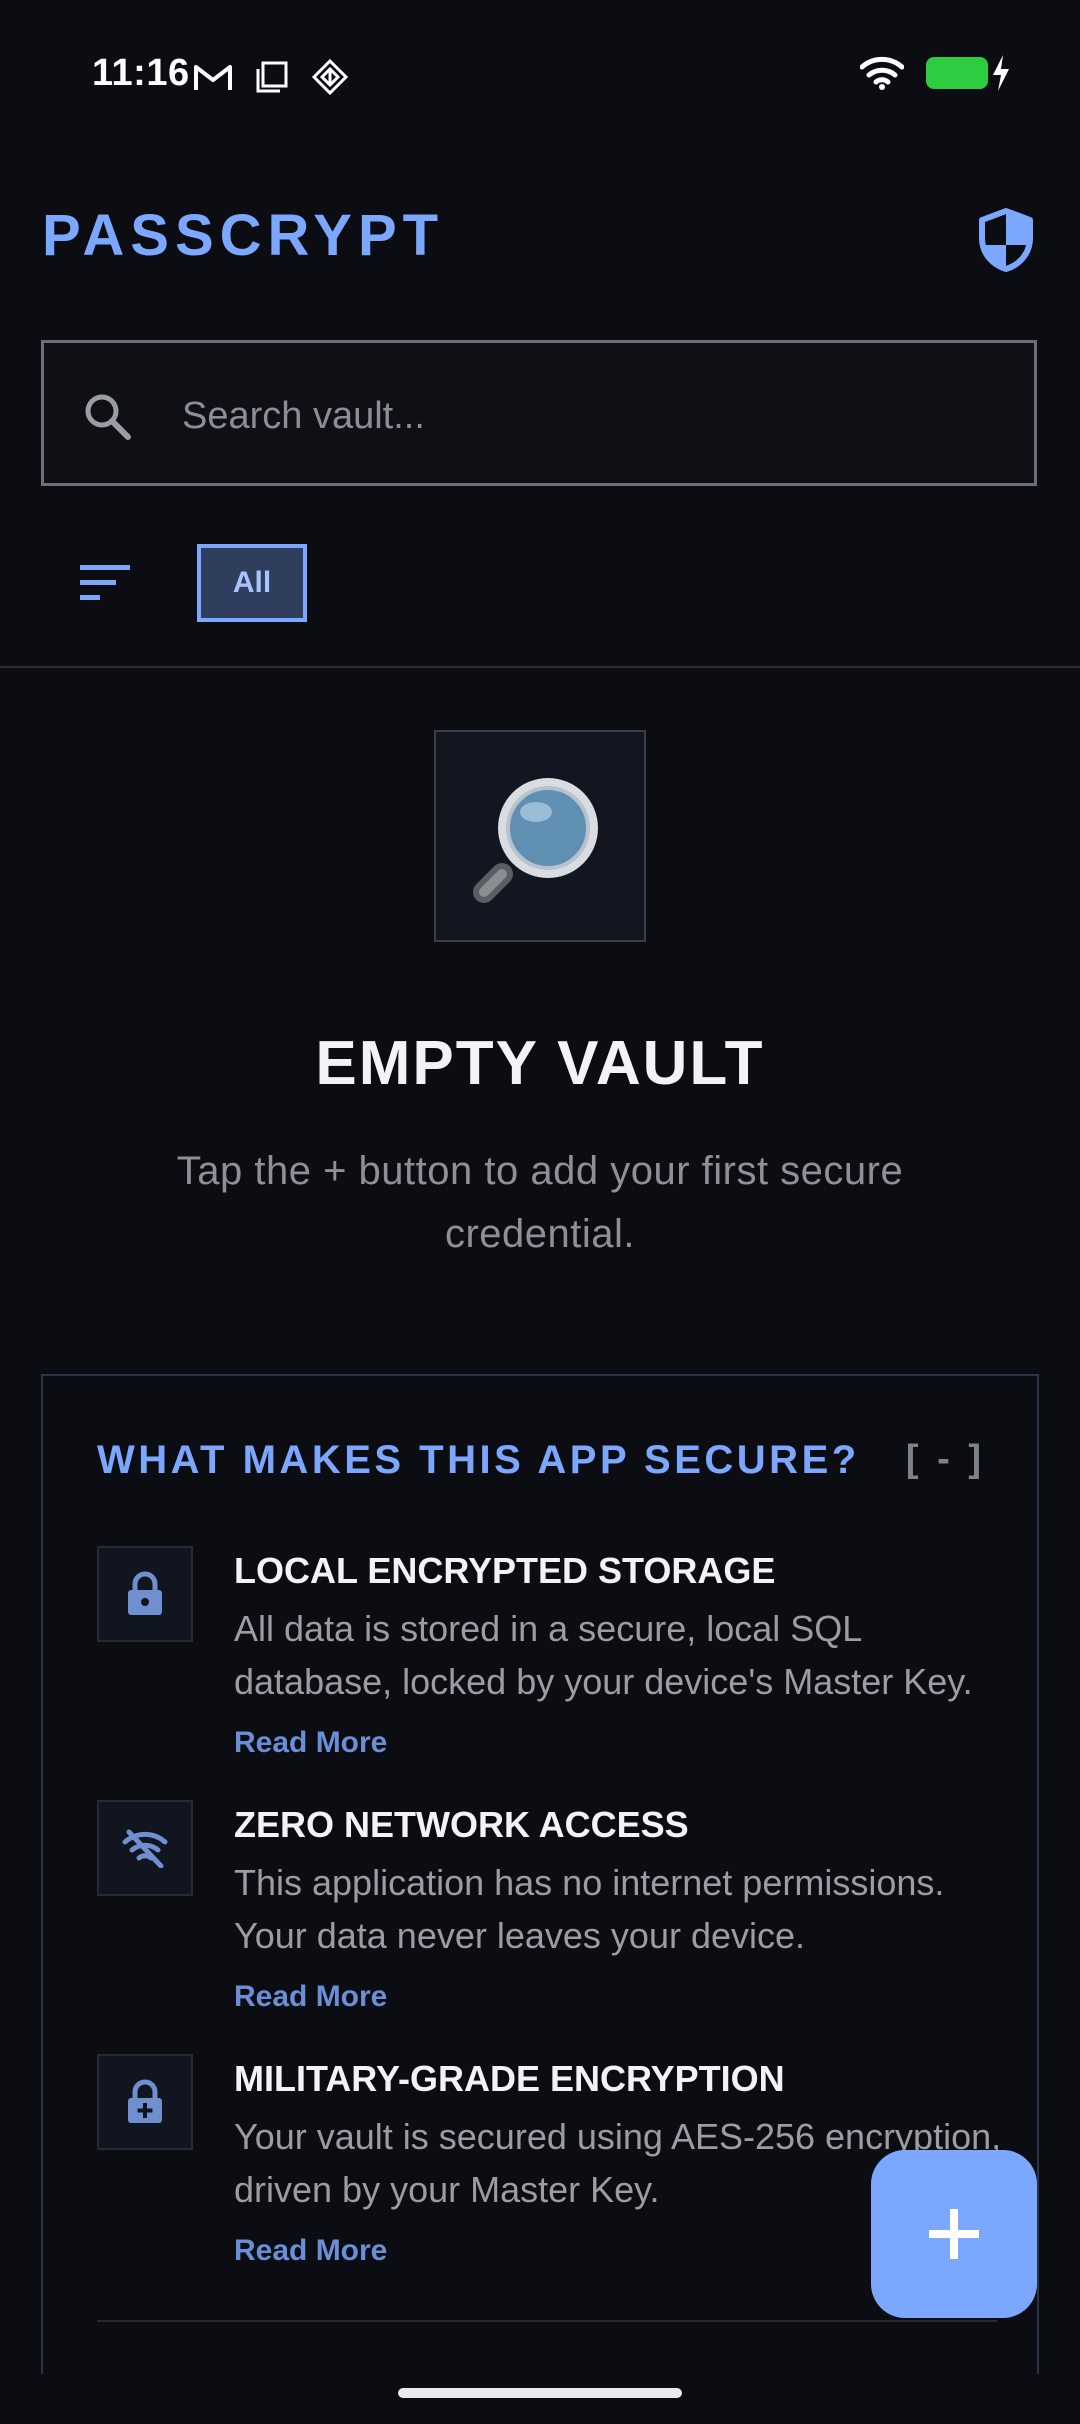 The image size is (1080, 2424). Describe the element at coordinates (592, 416) in the screenshot. I see `search-input` at that location.